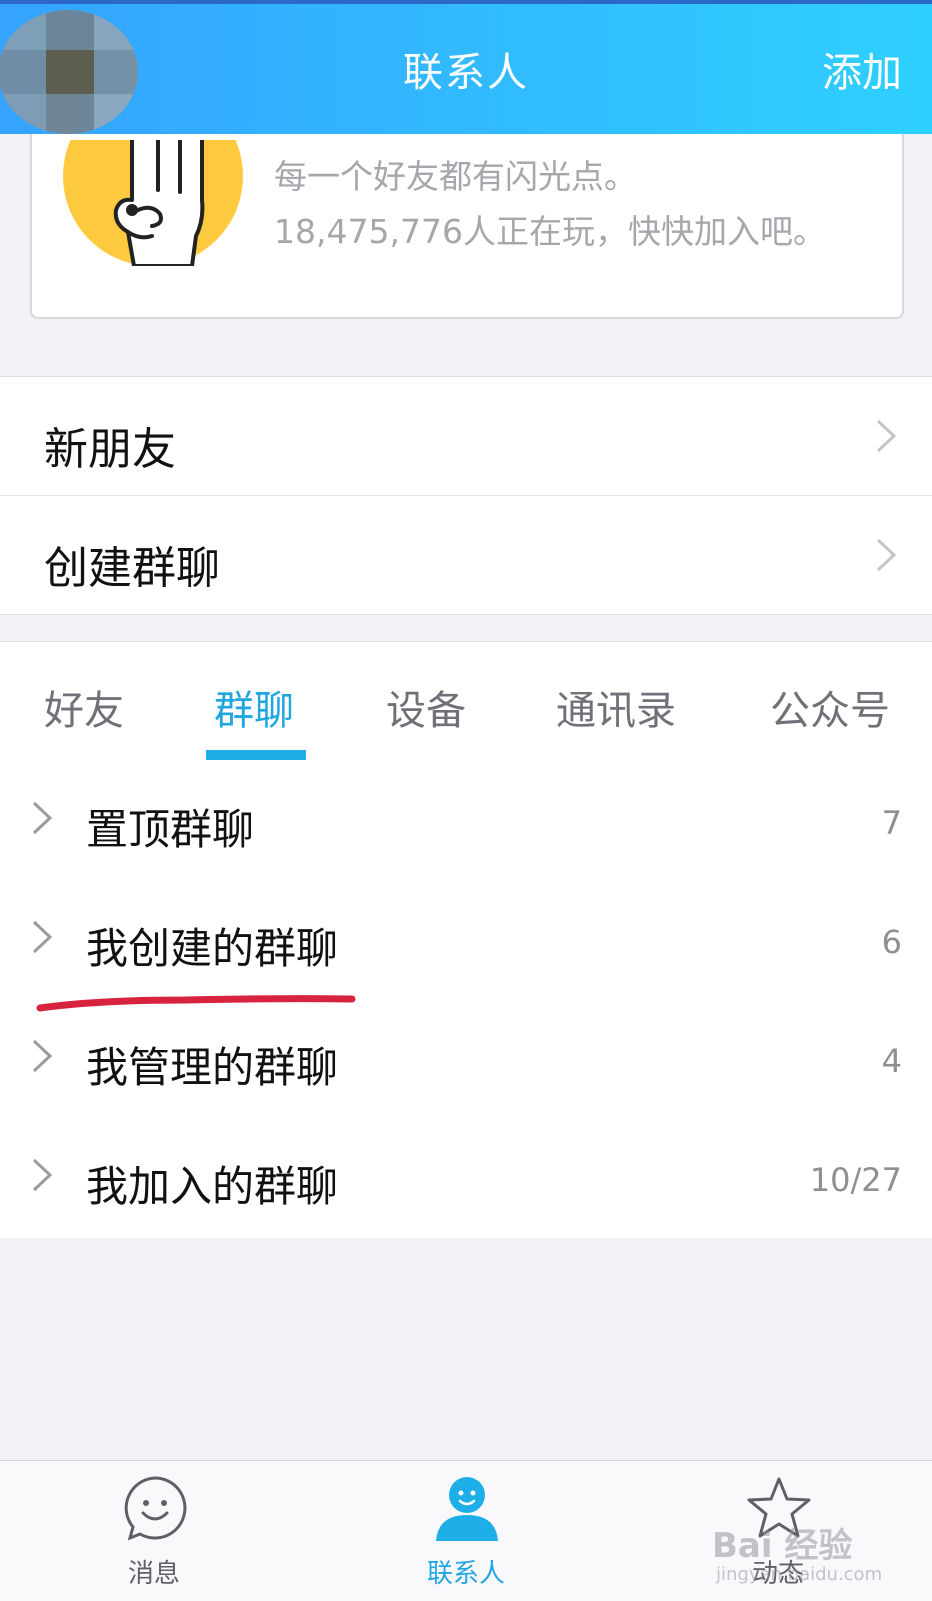 Image resolution: width=932 pixels, height=1601 pixels. I want to click on nav-contacts: 联系人, so click(466, 1531).